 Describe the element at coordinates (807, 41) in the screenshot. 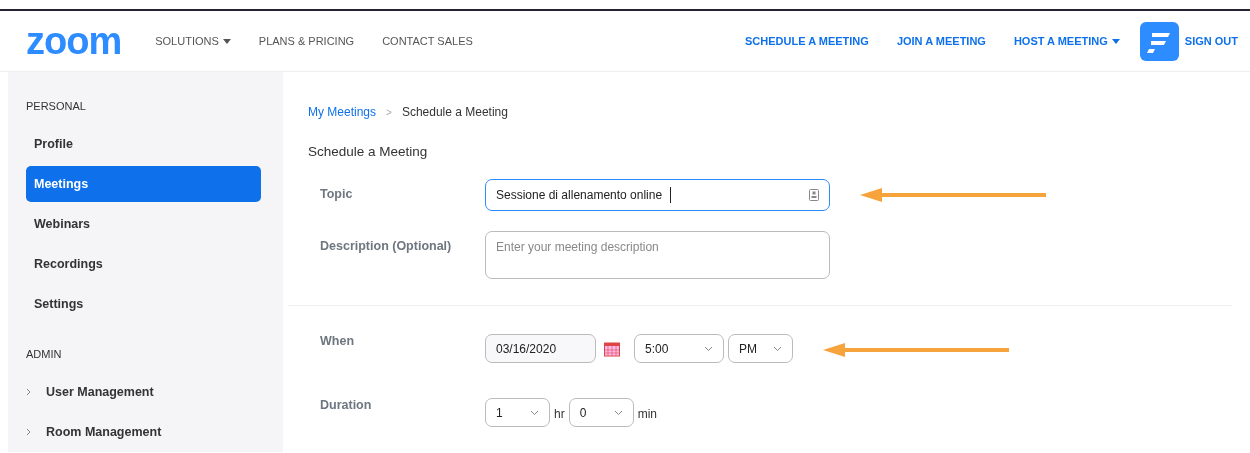

I see `nav-link: SCHEDULE A MEETING` at that location.